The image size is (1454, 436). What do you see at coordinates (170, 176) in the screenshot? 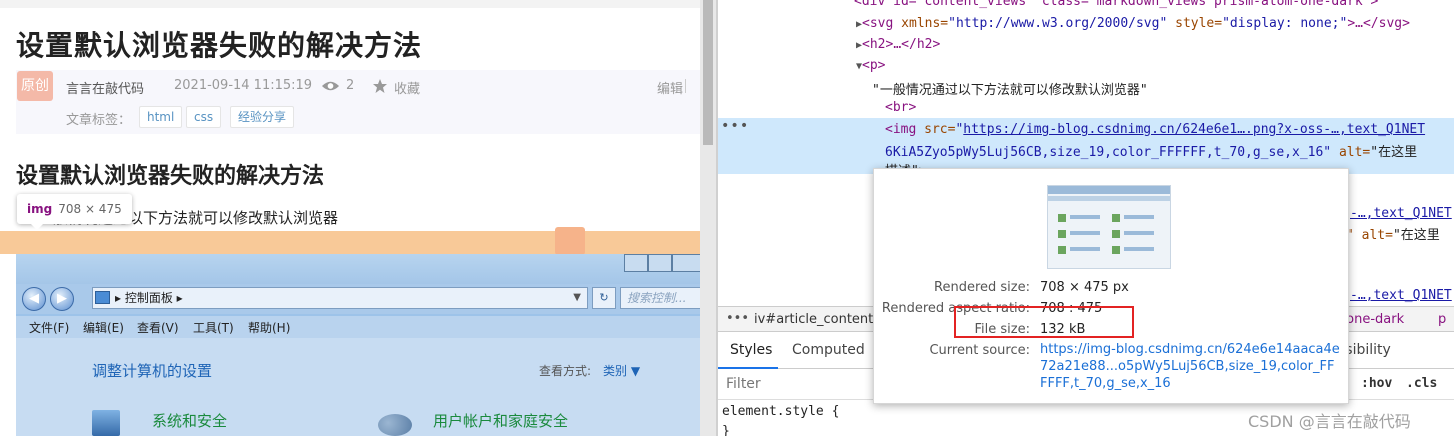
I see `section-heading: 设置默认浏览器失败的解决方法` at bounding box center [170, 176].